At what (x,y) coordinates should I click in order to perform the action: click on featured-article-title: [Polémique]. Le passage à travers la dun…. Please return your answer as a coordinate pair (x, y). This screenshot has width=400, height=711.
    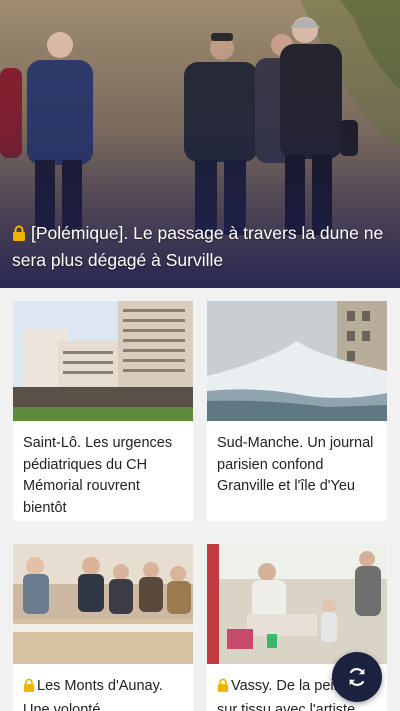
    Looking at the image, I should click on (199, 247).